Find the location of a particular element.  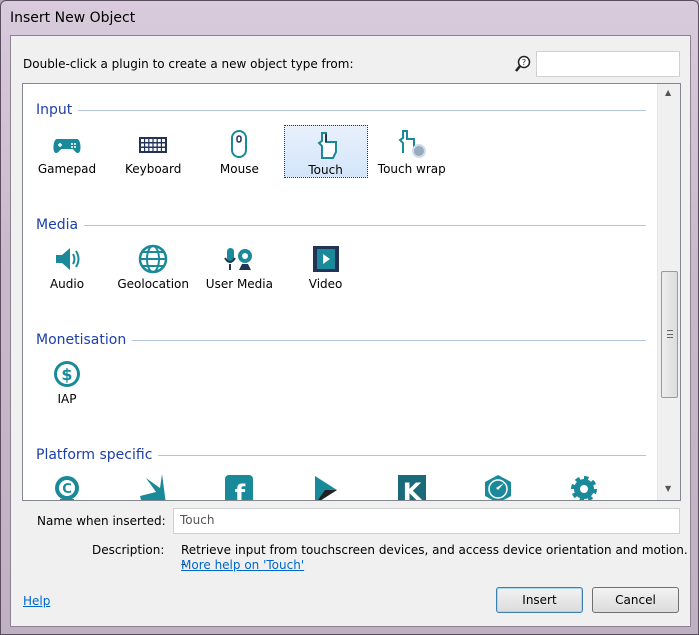

svg-text: C is located at coordinates (67, 489).